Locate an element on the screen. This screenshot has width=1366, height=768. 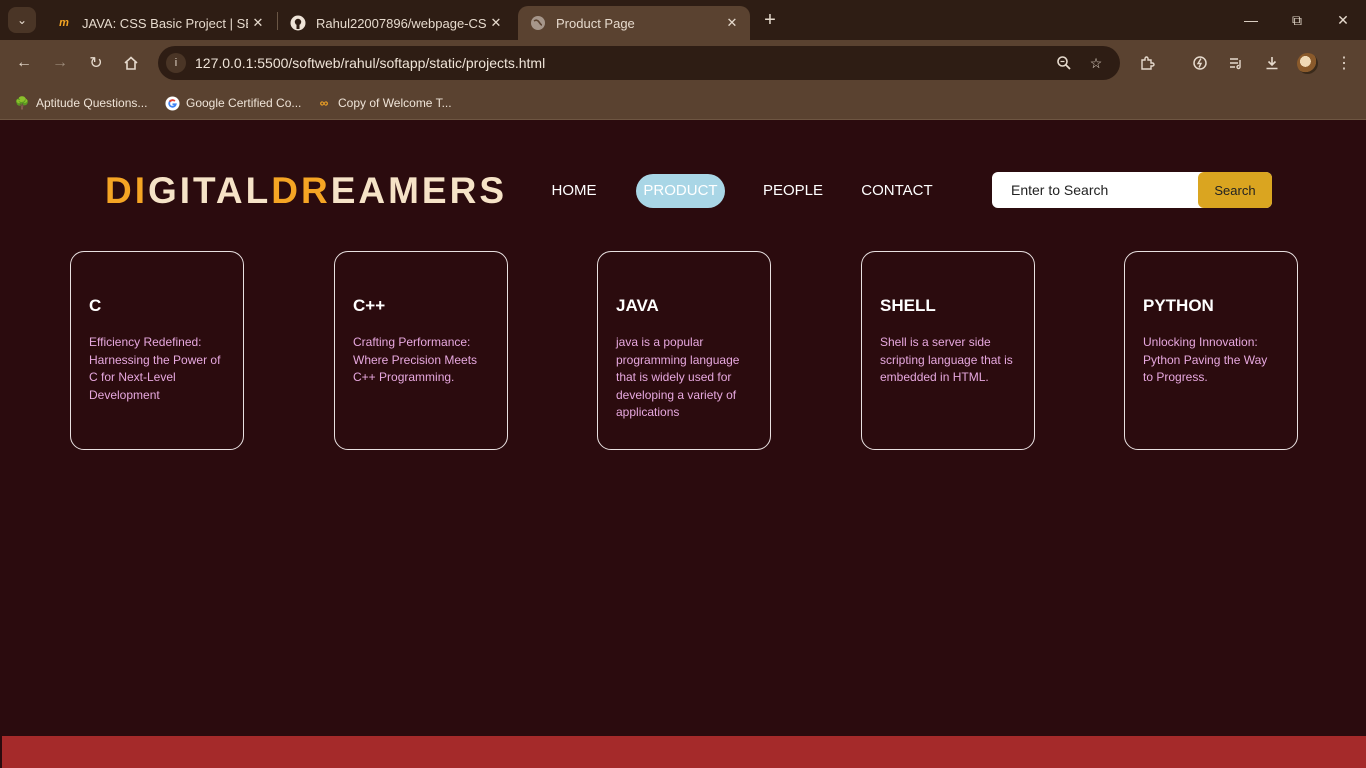
home-button is located at coordinates (131, 63).